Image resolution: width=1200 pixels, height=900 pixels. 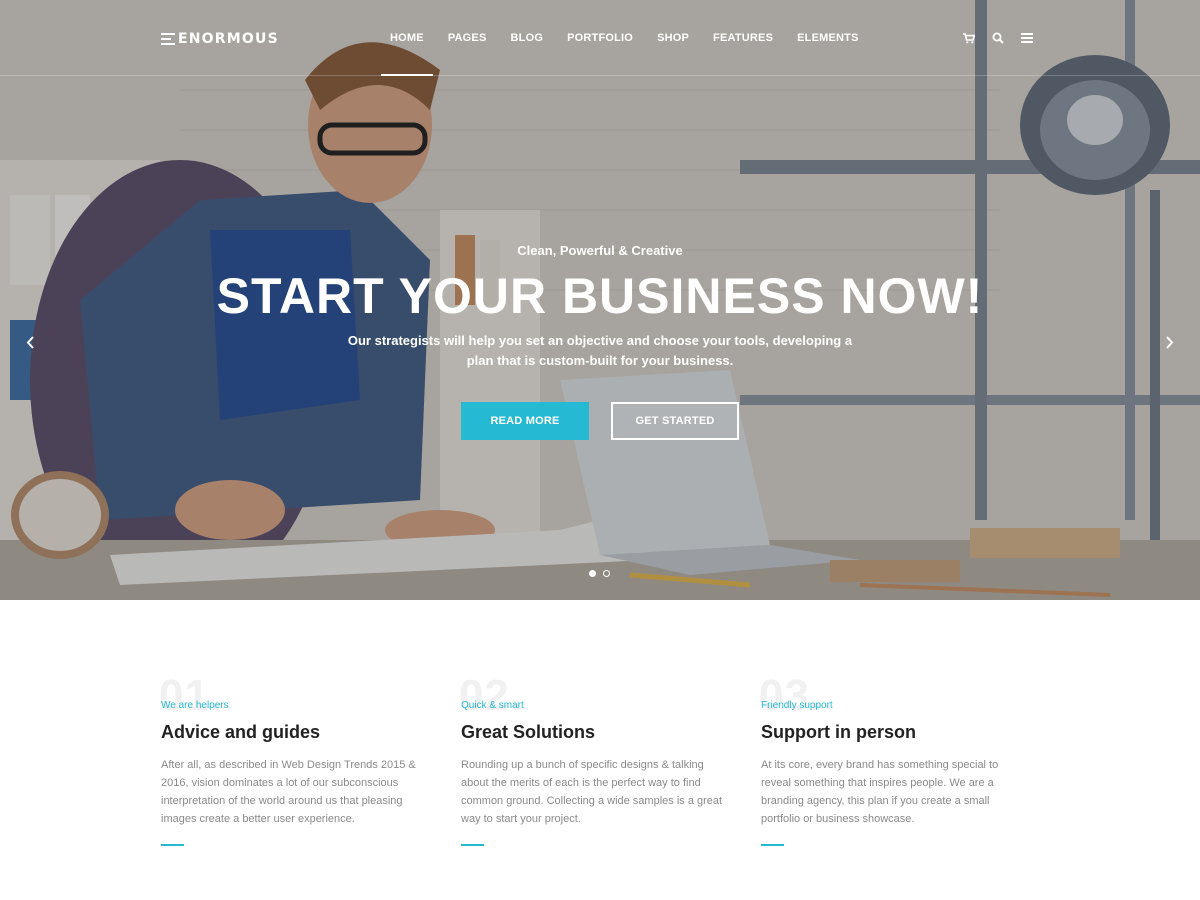 I want to click on hero-title: START YOUR BUSINESS NOW!, so click(x=600, y=296).